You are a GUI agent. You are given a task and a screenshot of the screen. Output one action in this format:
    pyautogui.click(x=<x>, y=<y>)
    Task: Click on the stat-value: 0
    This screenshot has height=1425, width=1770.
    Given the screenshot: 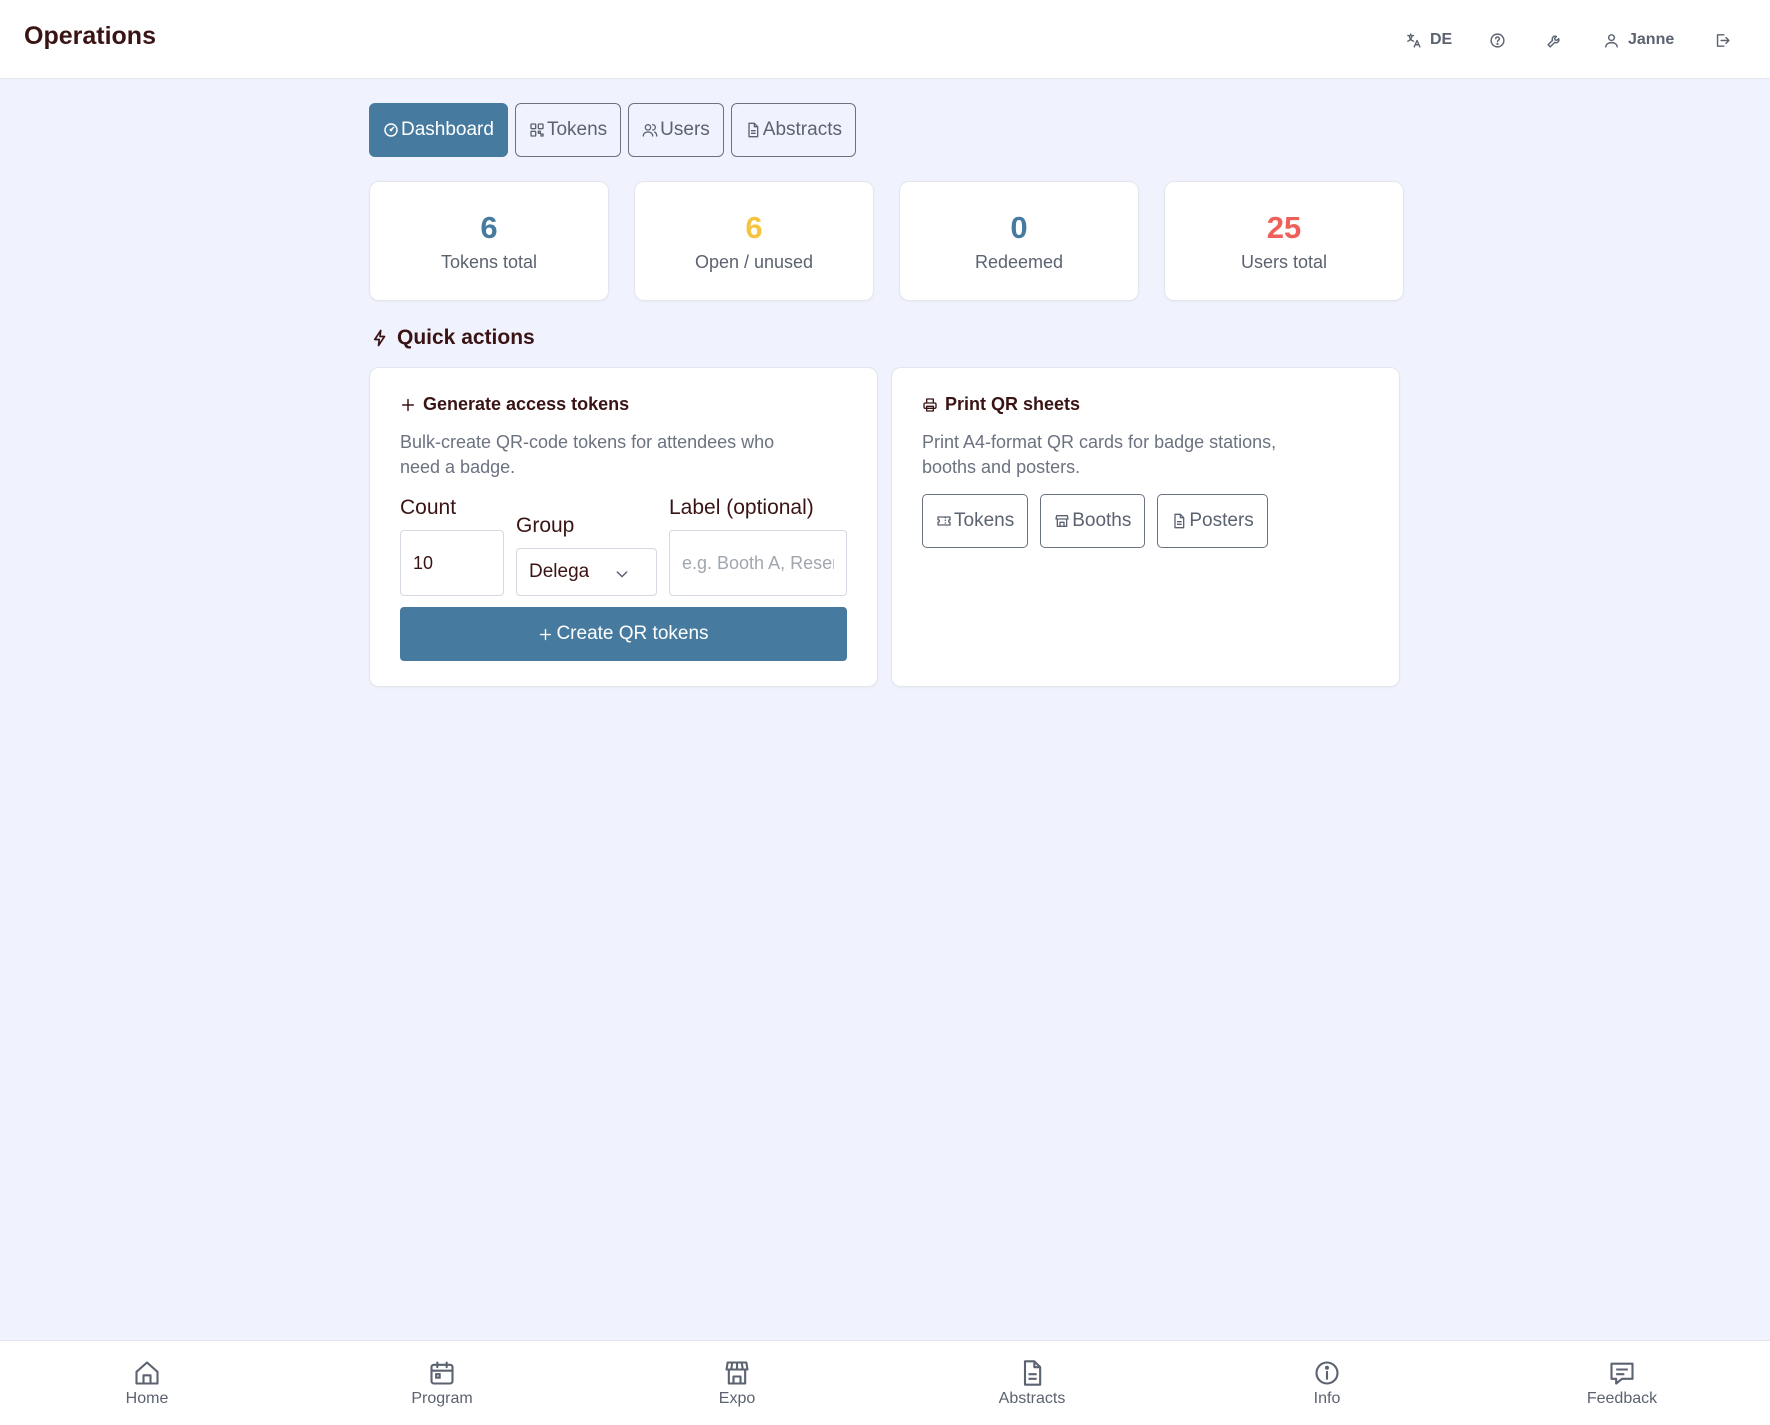 What is the action you would take?
    pyautogui.click(x=1019, y=227)
    